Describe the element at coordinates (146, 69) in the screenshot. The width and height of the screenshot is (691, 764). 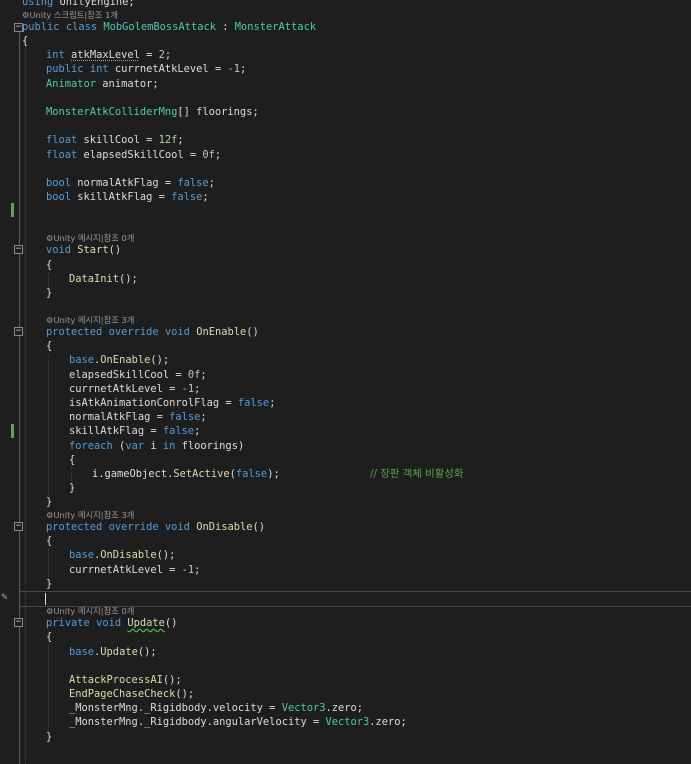
I see `code-line: public int currnetAtkLevel = -1;` at that location.